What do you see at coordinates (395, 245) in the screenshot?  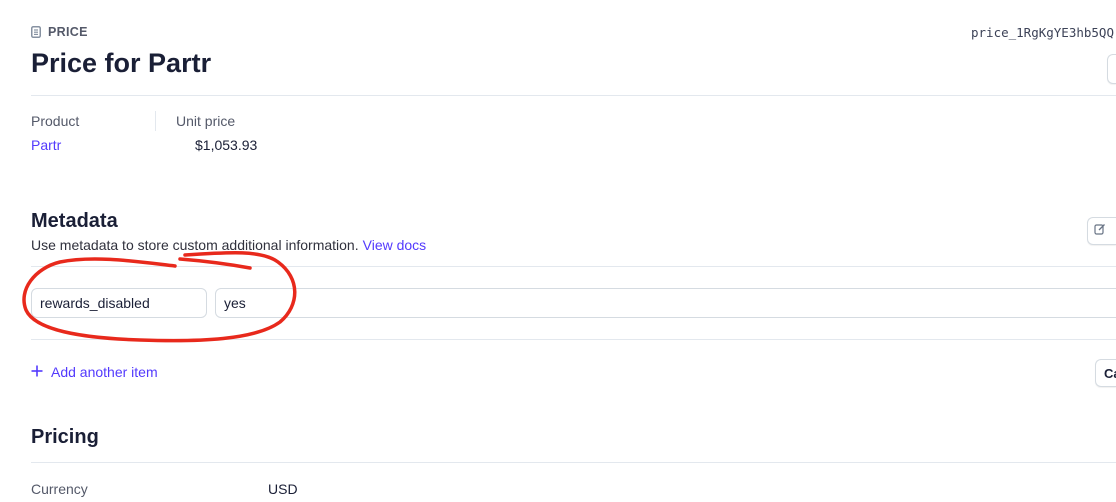 I see `view-docs-link: View docs` at bounding box center [395, 245].